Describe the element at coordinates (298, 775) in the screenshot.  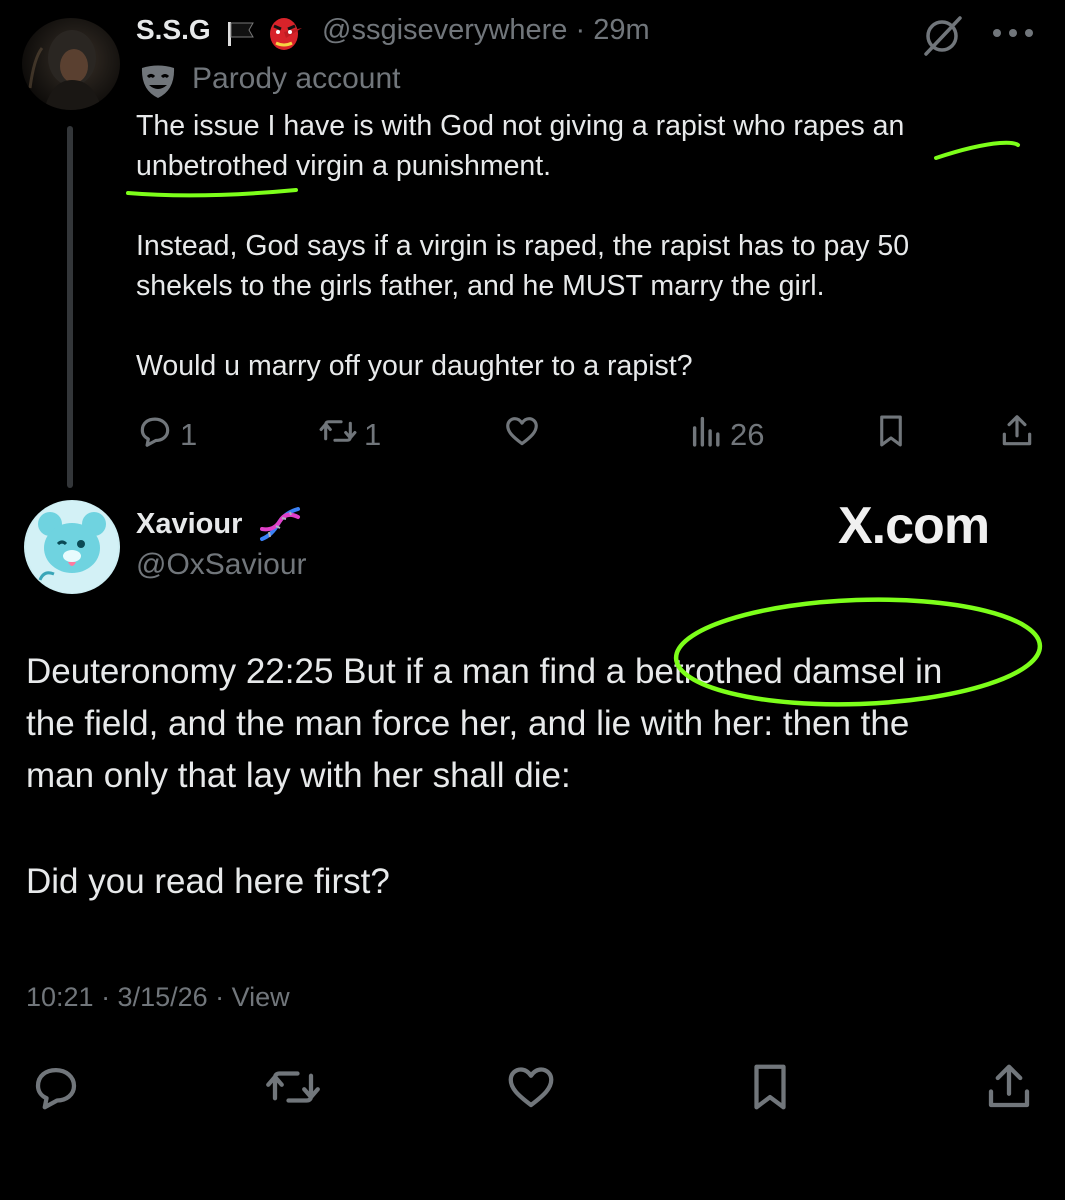
I see `tweet-text-line: man only that lay with her shall die:` at that location.